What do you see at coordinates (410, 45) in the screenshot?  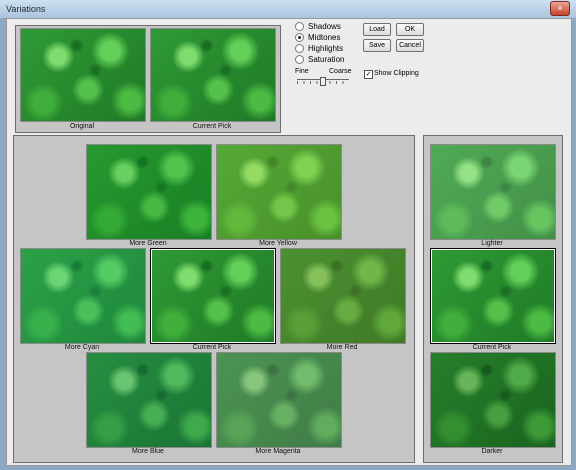 I see `cancel-button: Cancel` at bounding box center [410, 45].